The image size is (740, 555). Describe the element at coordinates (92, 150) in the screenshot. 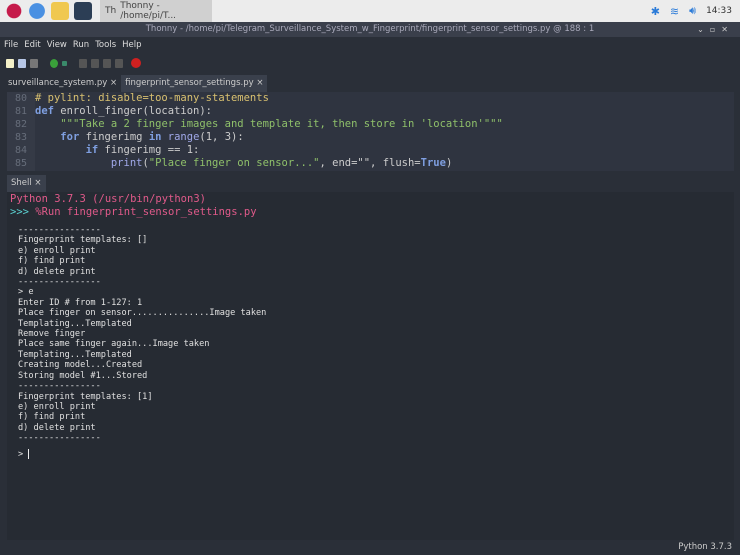

I see `keyword: if` at that location.